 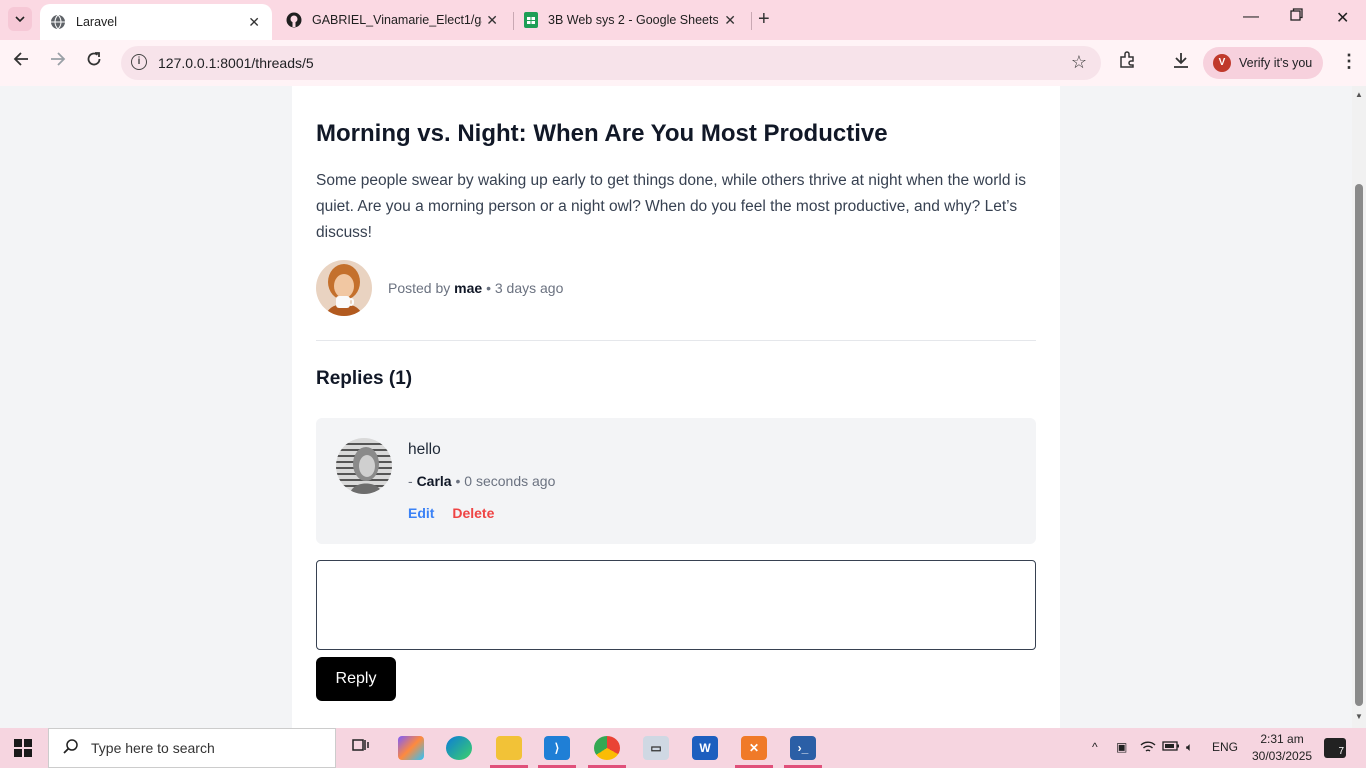 I want to click on tab-github: GABRIEL_Vinamarie_Elect1/gab ✕, so click(x=394, y=20).